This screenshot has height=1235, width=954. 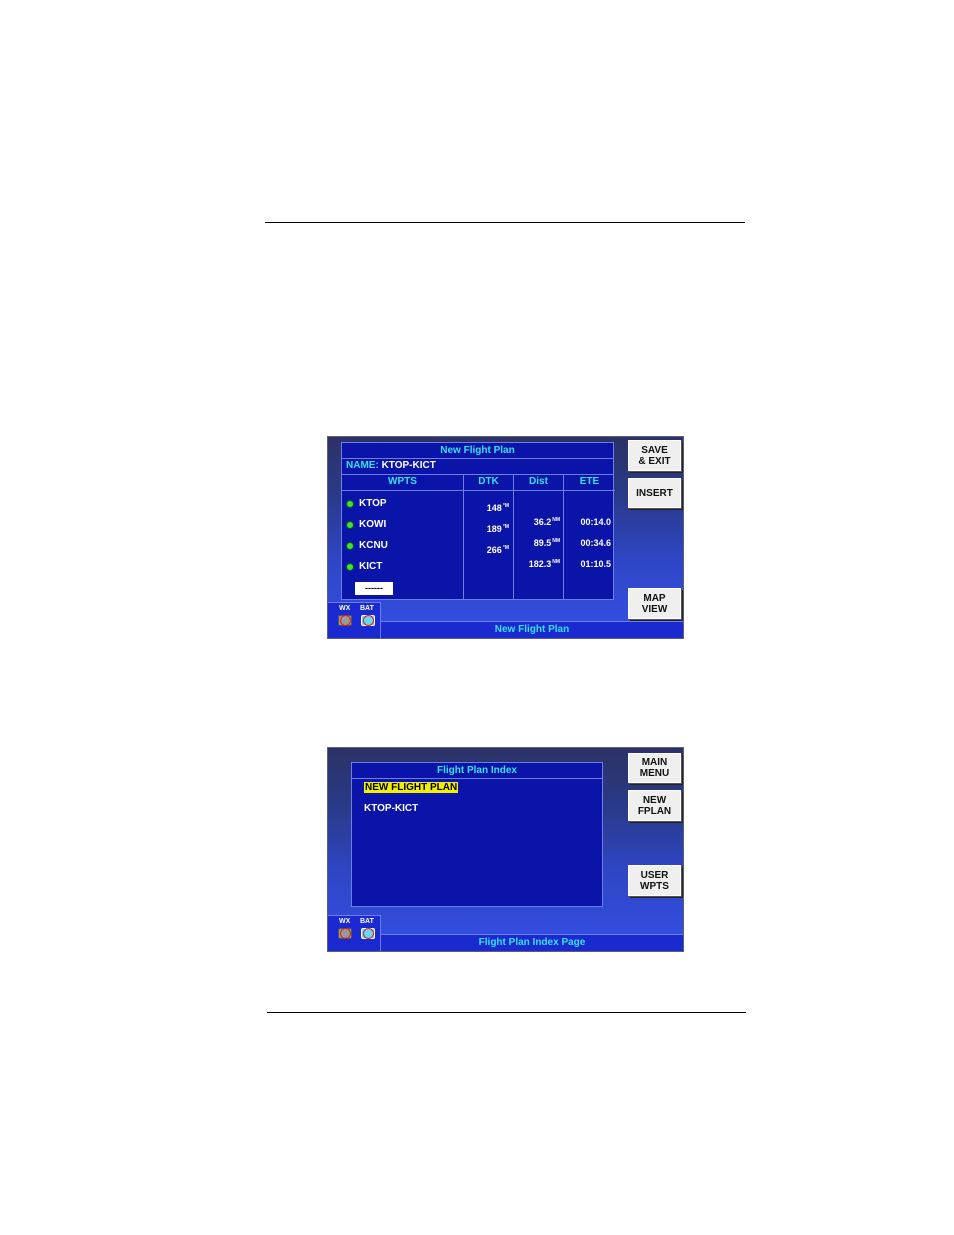 What do you see at coordinates (497, 529) in the screenshot?
I see `dtk-value: 189°M` at bounding box center [497, 529].